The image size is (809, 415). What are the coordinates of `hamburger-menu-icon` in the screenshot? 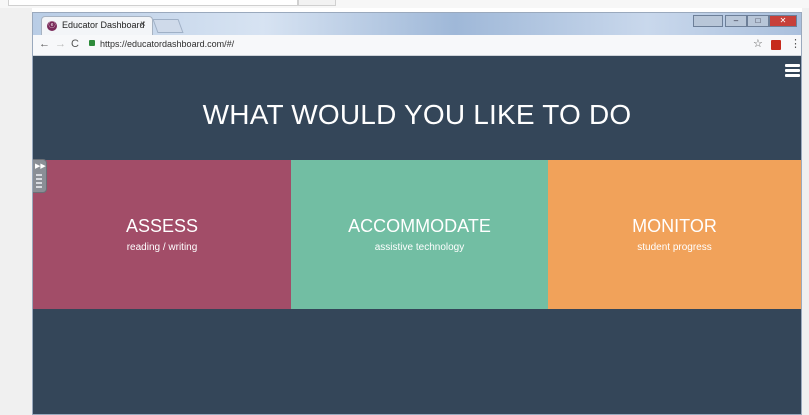 It's located at (792, 70).